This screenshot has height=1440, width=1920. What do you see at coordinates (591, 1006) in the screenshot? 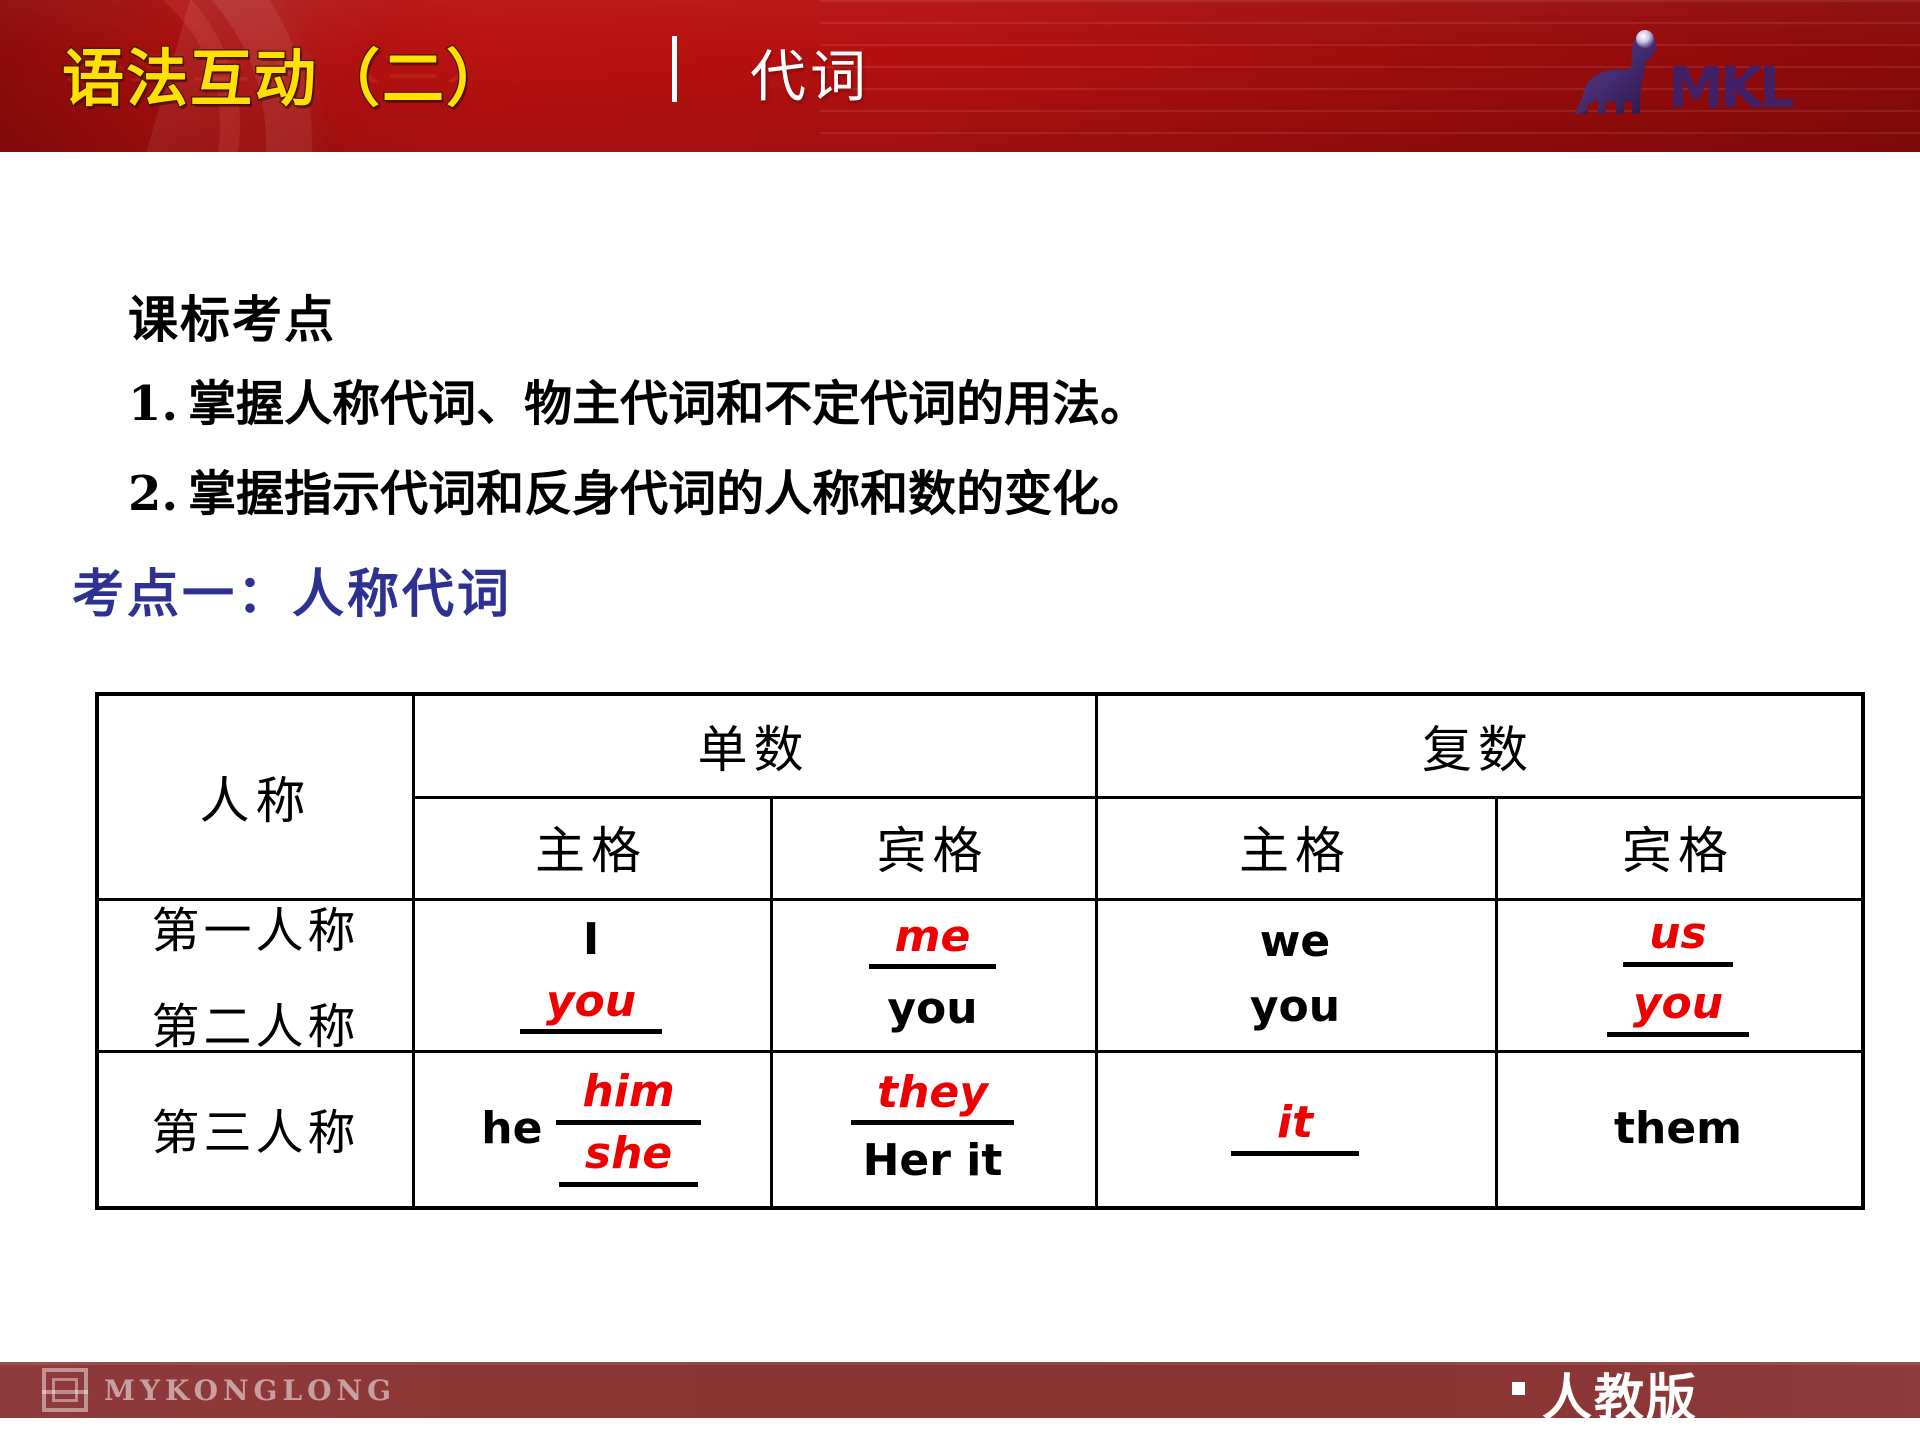
I see `pronoun-you-sg-sub: you` at bounding box center [591, 1006].